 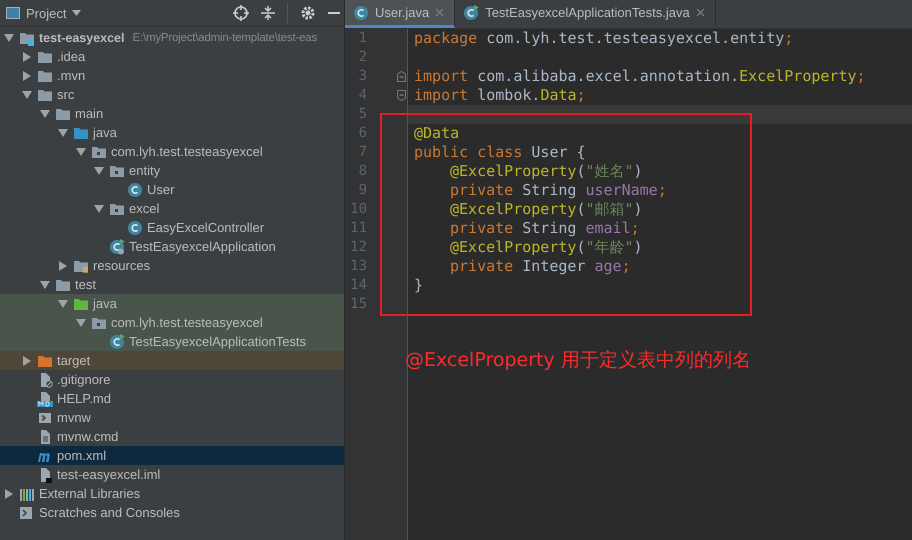 What do you see at coordinates (545, 228) in the screenshot?
I see `code-line: private String email;` at bounding box center [545, 228].